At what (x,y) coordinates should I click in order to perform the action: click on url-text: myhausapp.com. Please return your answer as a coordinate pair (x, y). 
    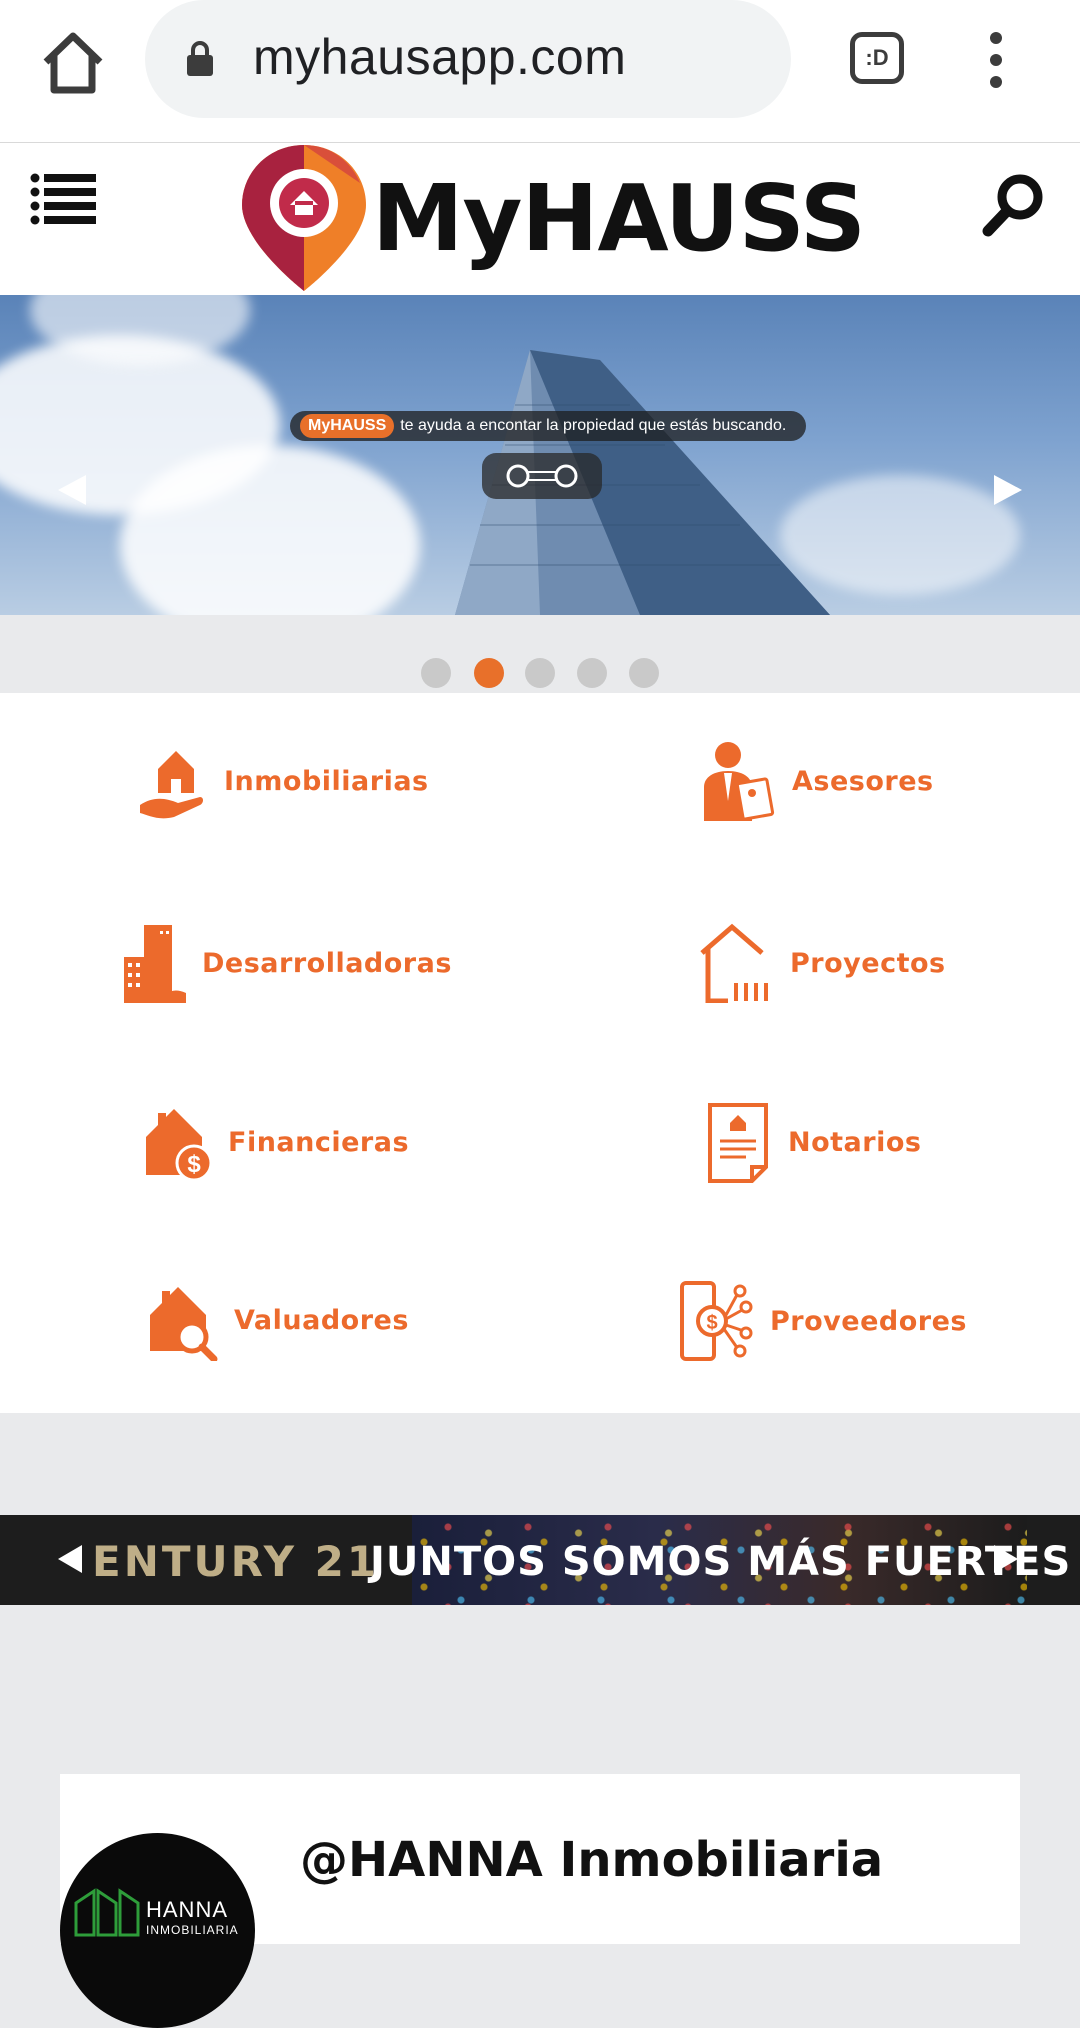
    Looking at the image, I should click on (440, 57).